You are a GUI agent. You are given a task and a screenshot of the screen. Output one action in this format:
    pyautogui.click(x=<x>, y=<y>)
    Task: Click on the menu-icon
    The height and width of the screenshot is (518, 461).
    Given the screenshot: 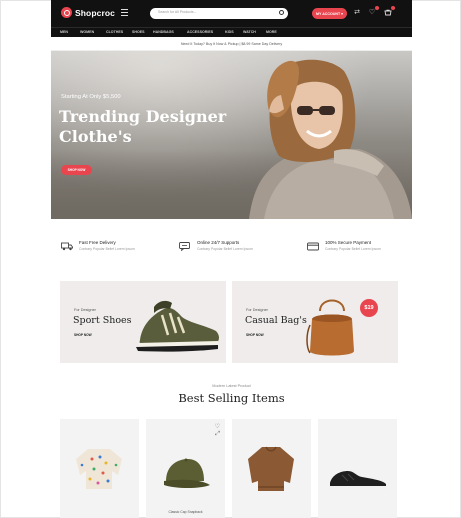 What is the action you would take?
    pyautogui.click(x=124, y=12)
    